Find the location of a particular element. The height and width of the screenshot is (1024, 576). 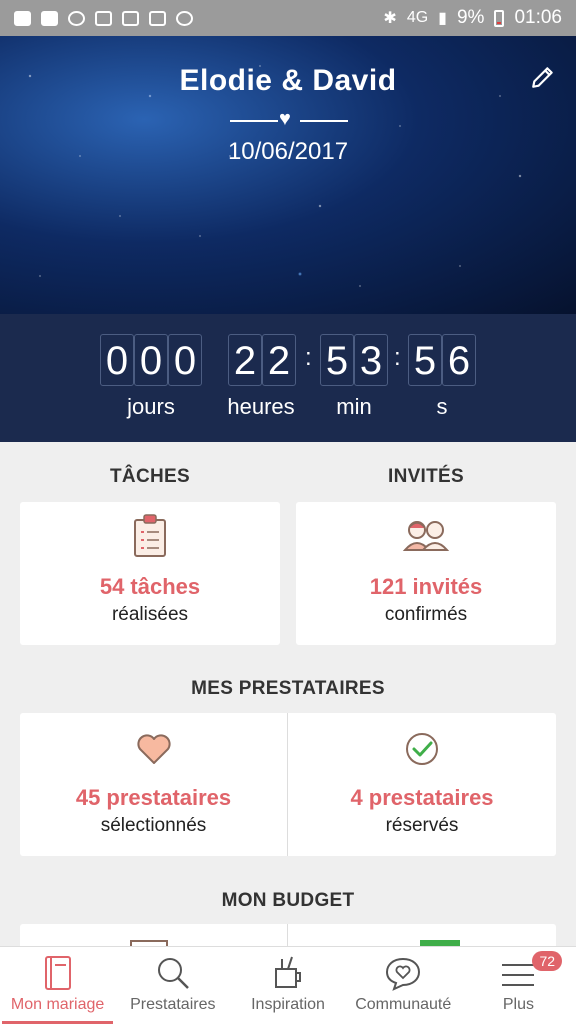

tasks-count: 54 tâches is located at coordinates (150, 586).